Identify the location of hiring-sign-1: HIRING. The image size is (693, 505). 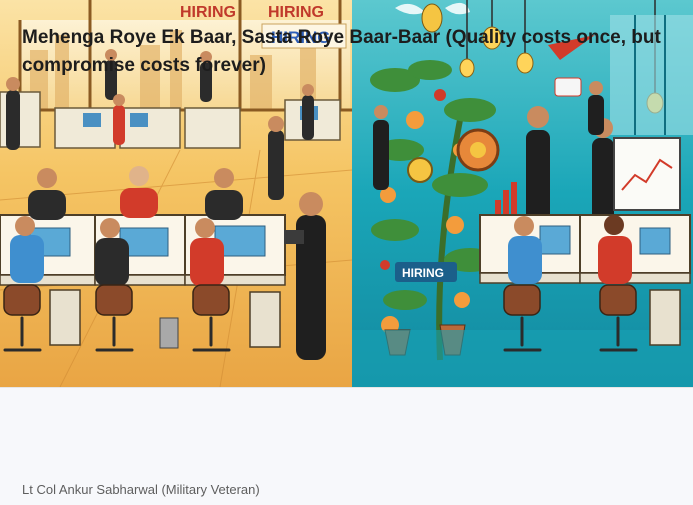
(208, 12).